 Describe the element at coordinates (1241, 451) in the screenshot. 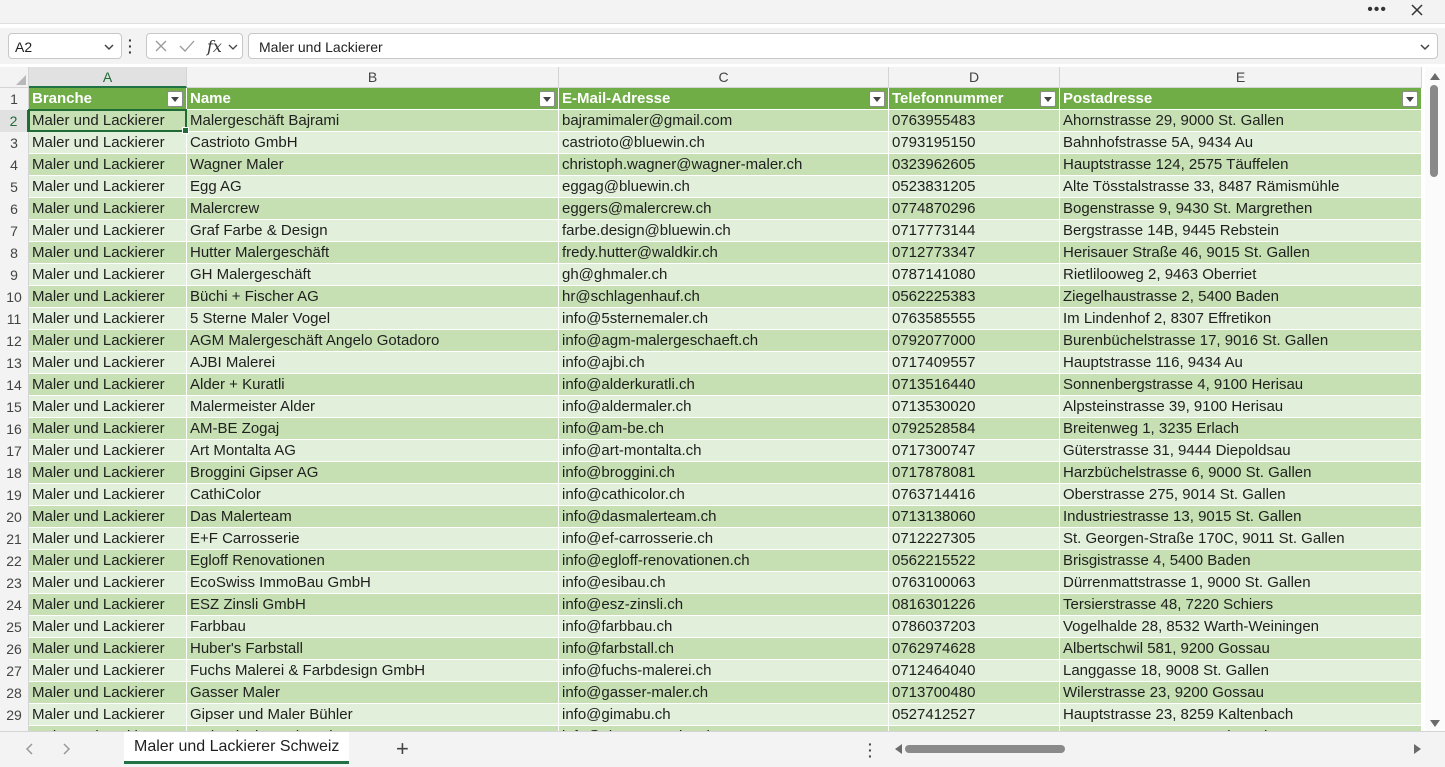

I see `table-cell: Güterstrasse 31, 9444 Diepoldsau` at that location.